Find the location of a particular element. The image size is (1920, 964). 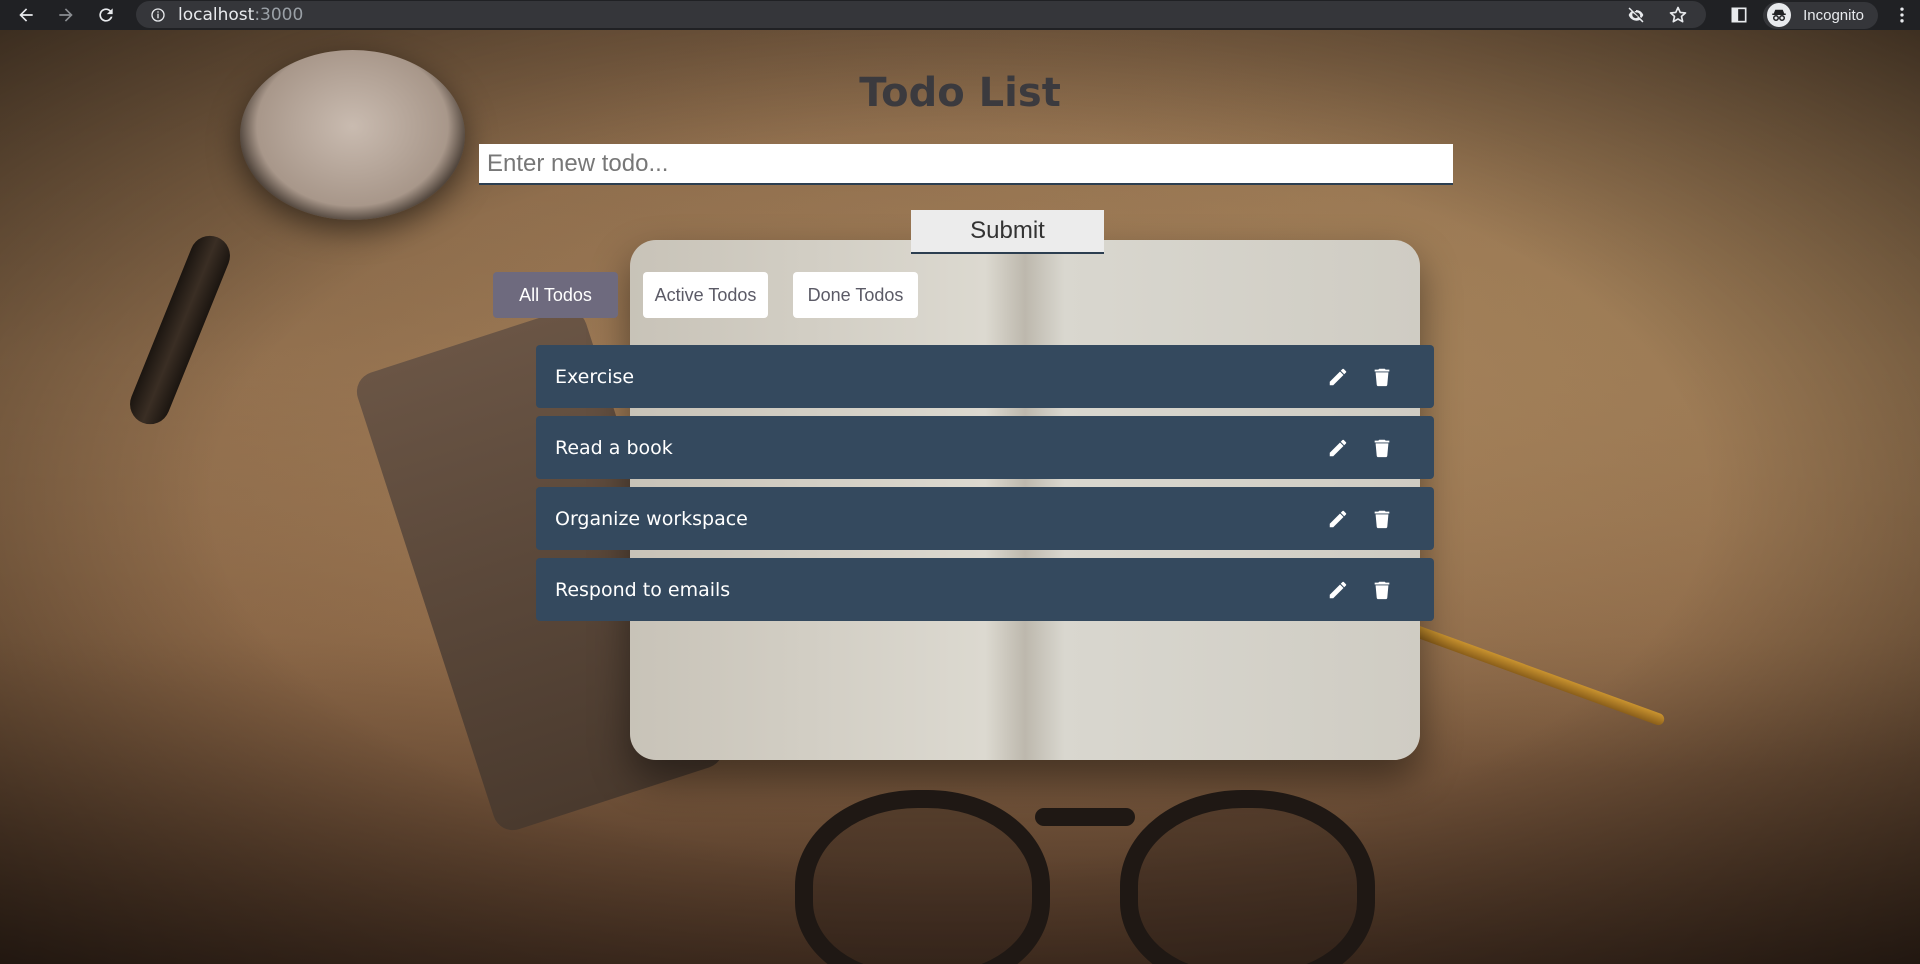

address-bar: localhost:3000 is located at coordinates (921, 14).